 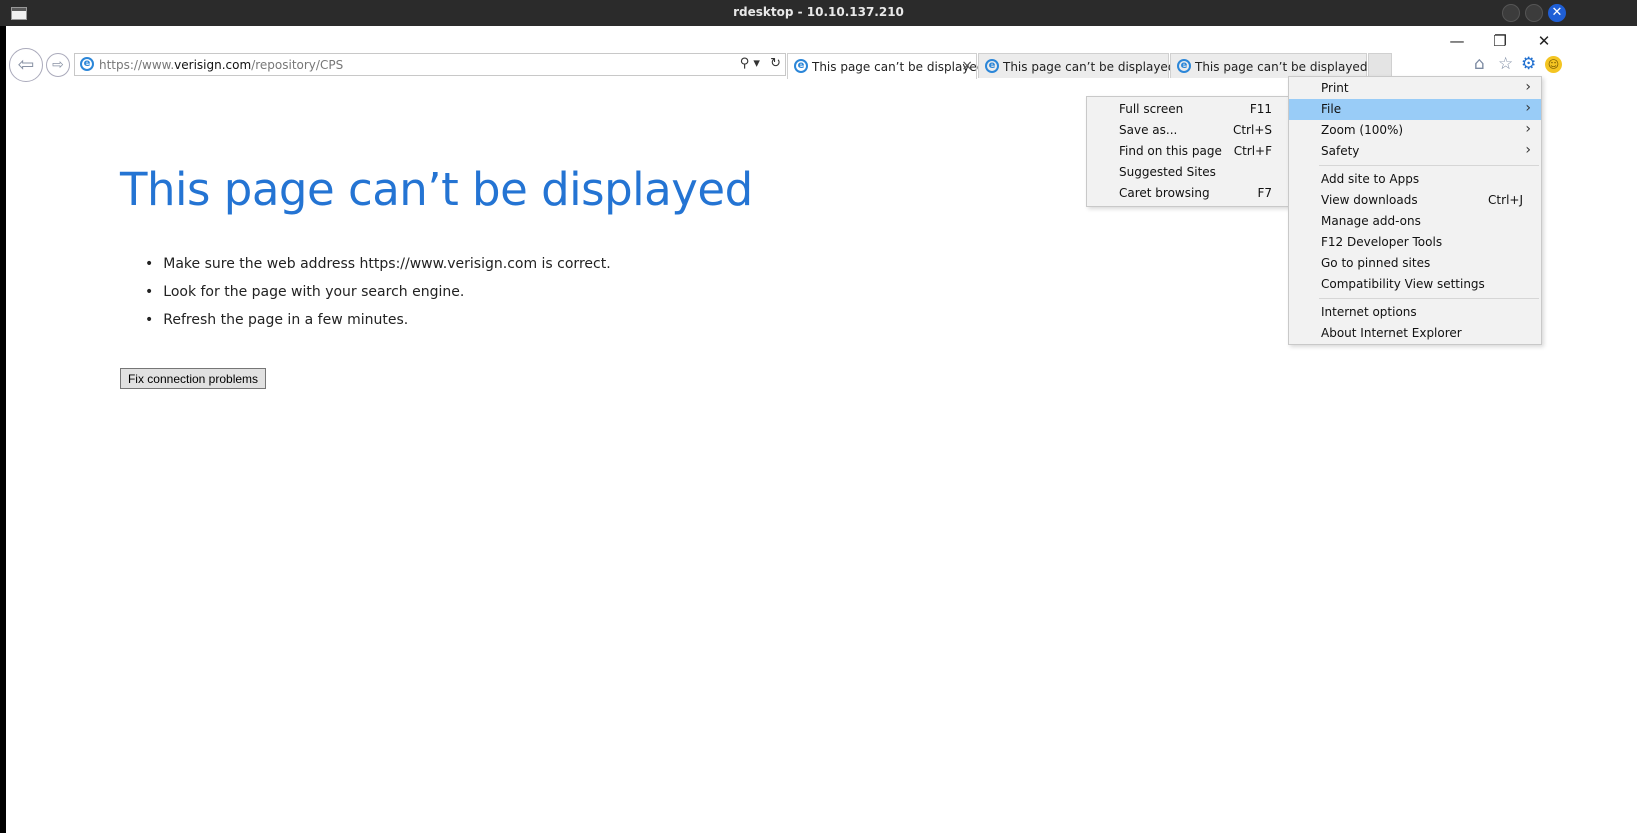 What do you see at coordinates (1415, 284) in the screenshot?
I see `menu-item-compat-view: Compatibility View settings` at bounding box center [1415, 284].